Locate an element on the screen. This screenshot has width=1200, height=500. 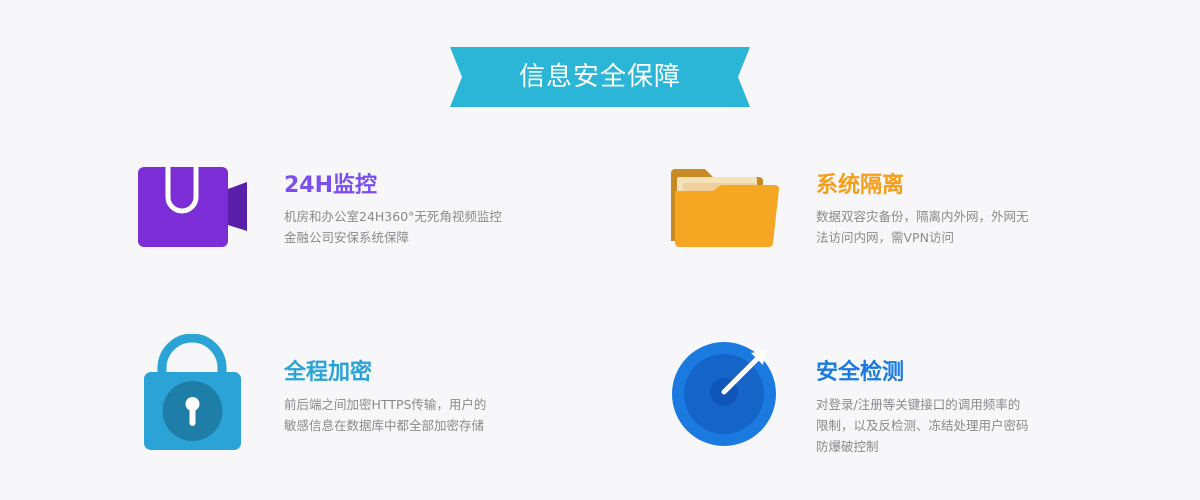
feature-description: 前后端之间加密HTTPS传输，用户的 敏感信息在数据库中都全部加密存储 is located at coordinates (385, 415).